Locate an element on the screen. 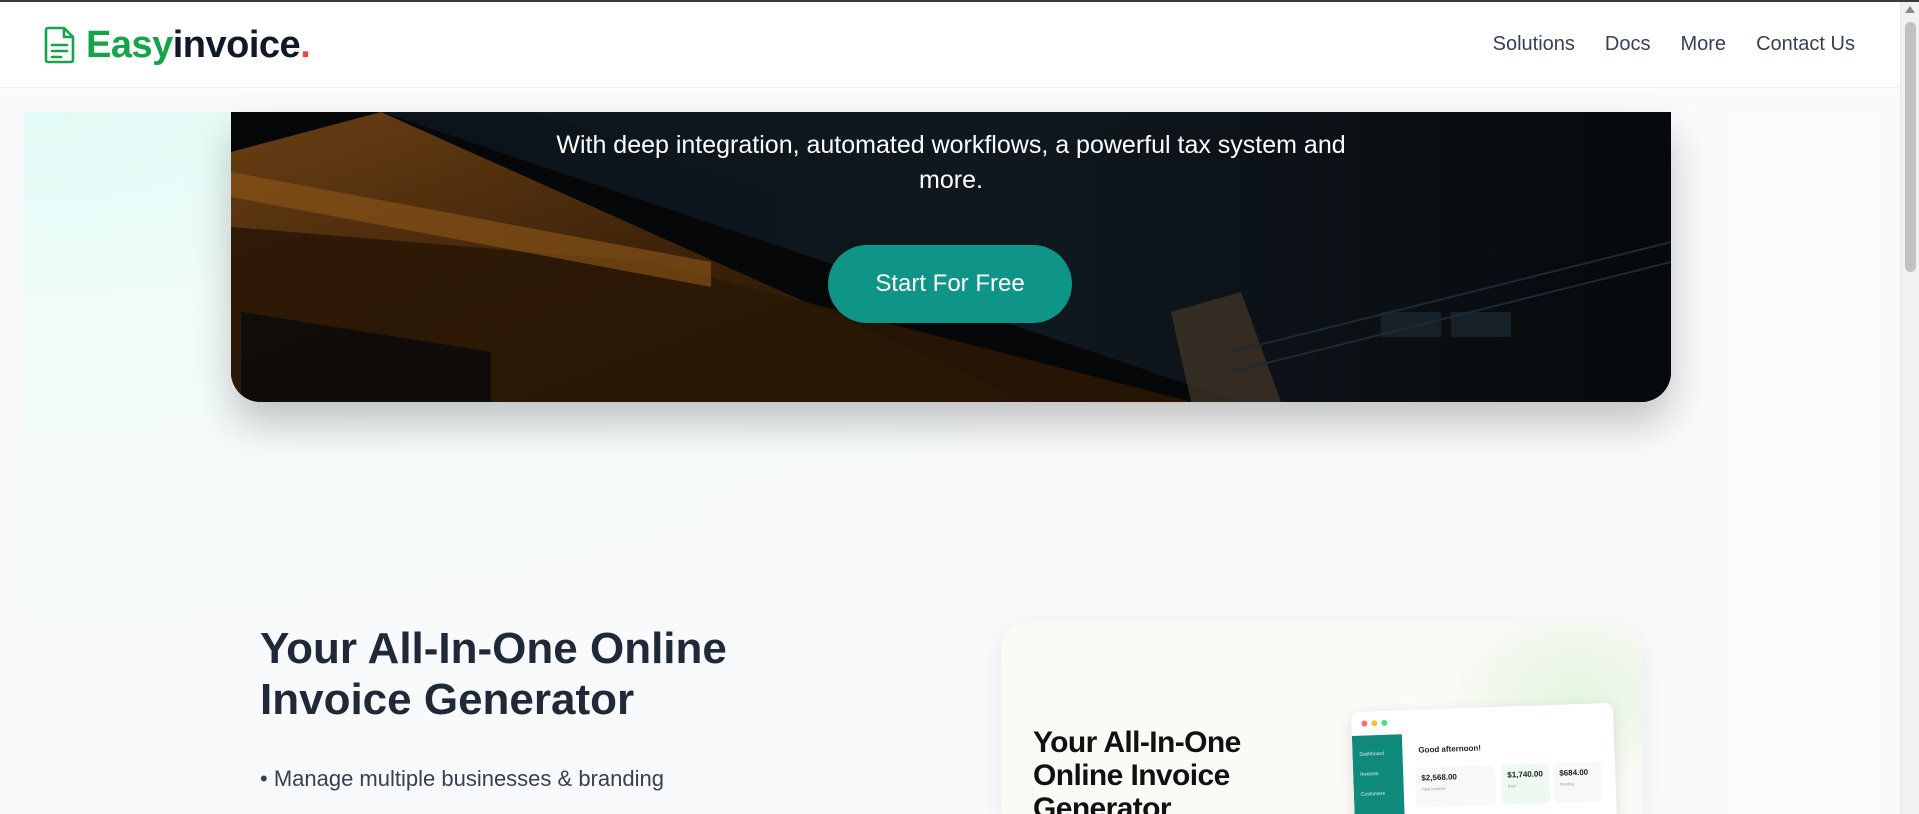 This screenshot has height=814, width=1919. background-fade is located at coordinates (1804, 463).